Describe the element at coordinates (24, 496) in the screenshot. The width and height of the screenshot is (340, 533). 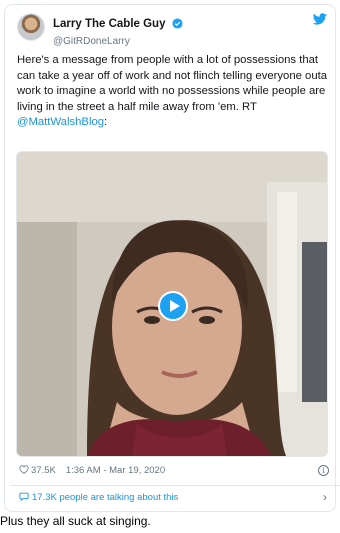
I see `speech-bubble-icon` at that location.